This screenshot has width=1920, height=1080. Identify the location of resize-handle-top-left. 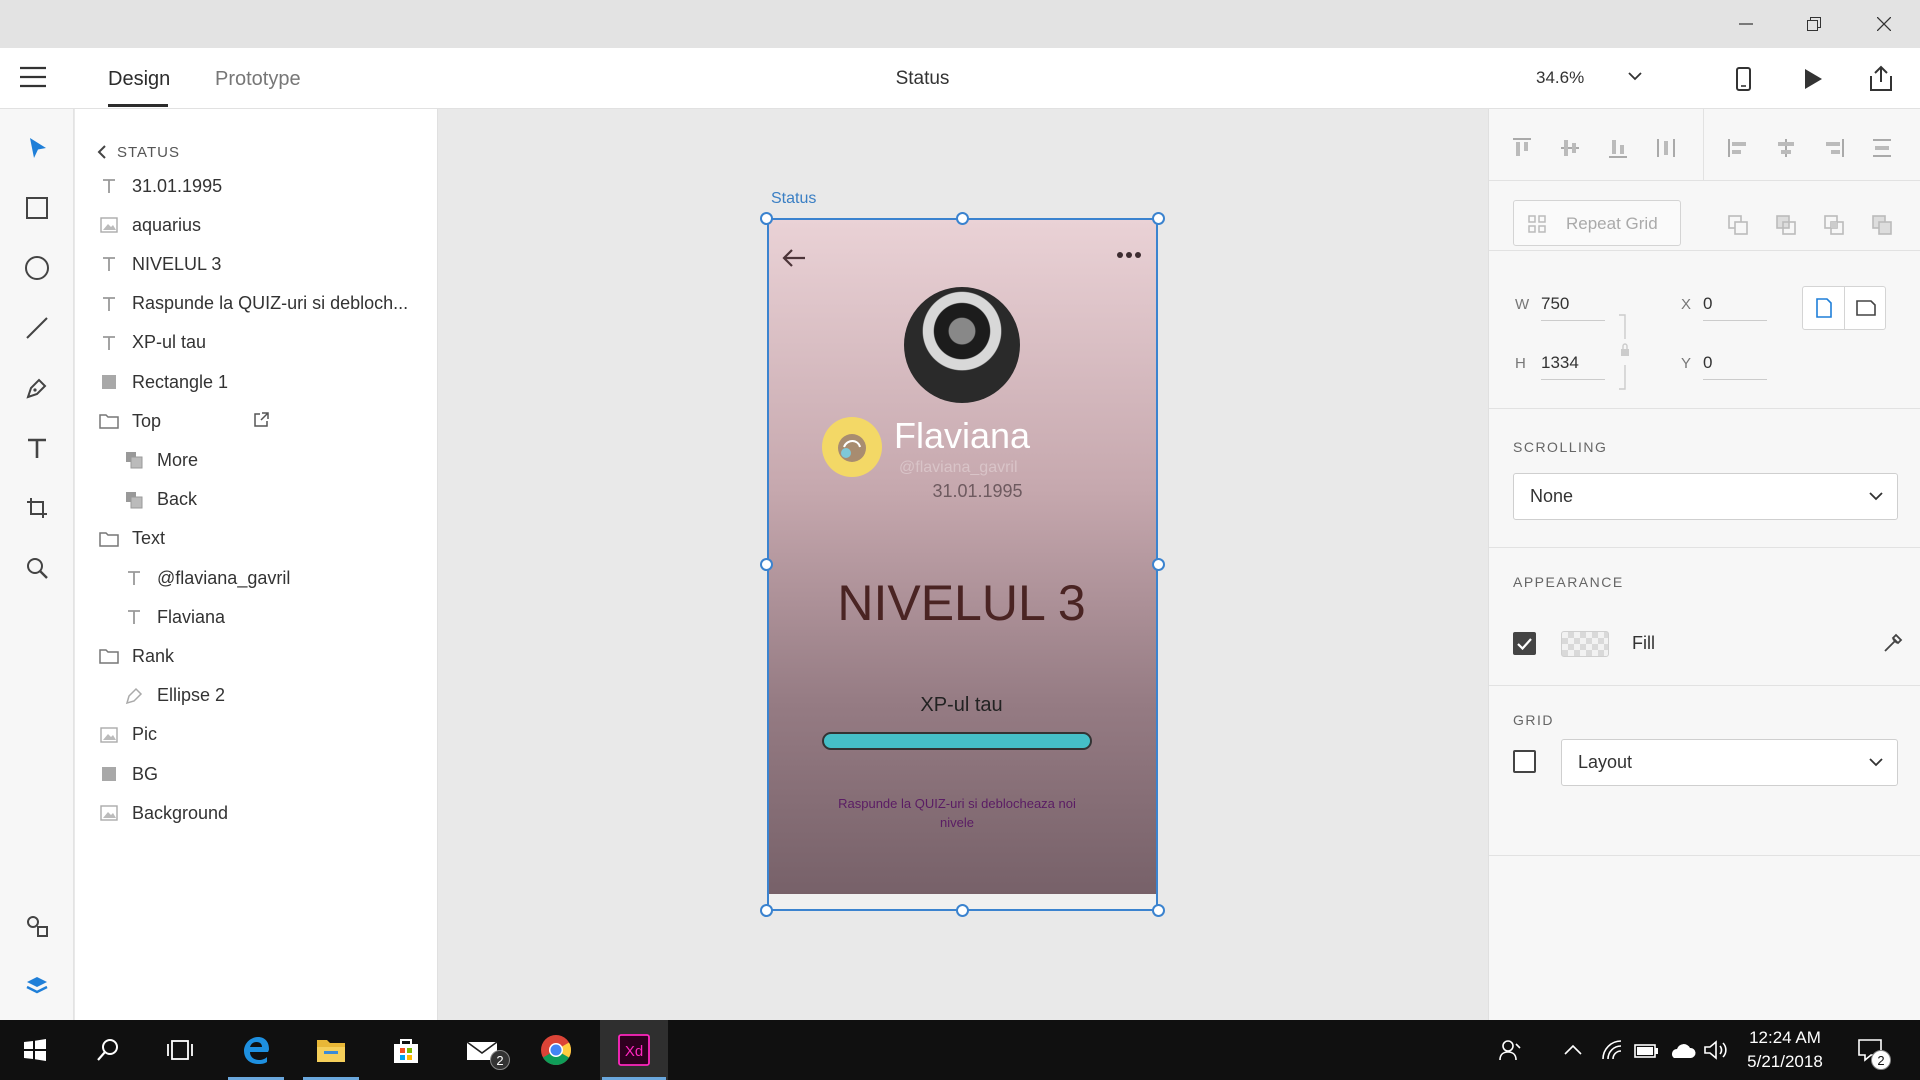
(766, 218).